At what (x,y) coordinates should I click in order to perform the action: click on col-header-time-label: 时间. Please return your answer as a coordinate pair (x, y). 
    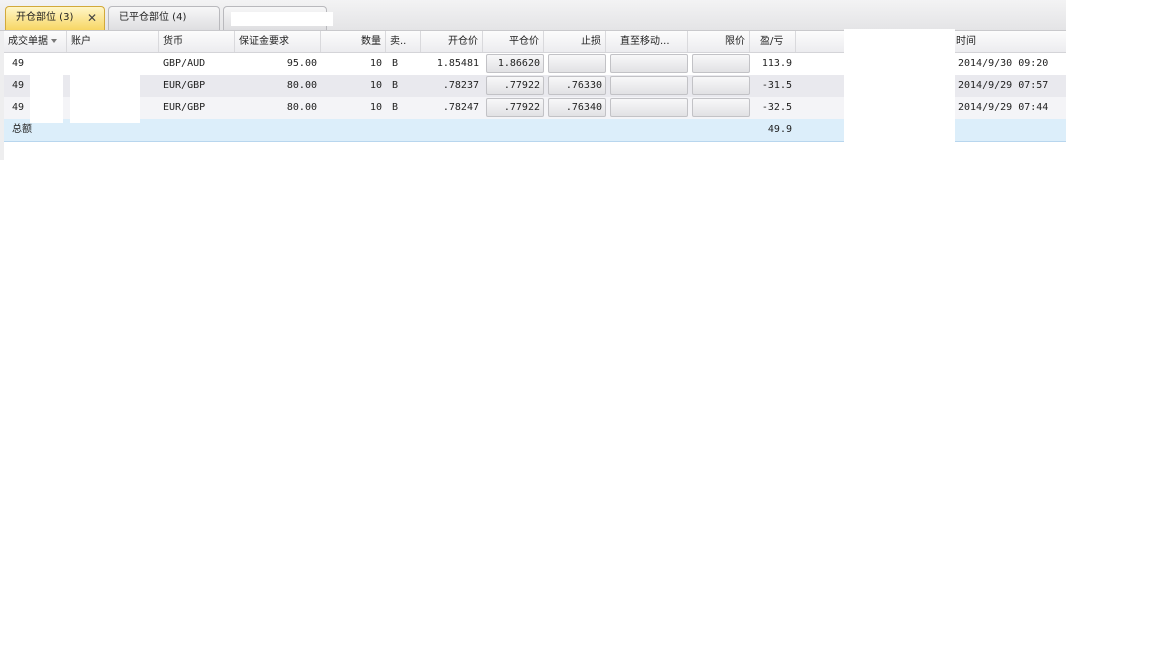
    Looking at the image, I should click on (966, 41).